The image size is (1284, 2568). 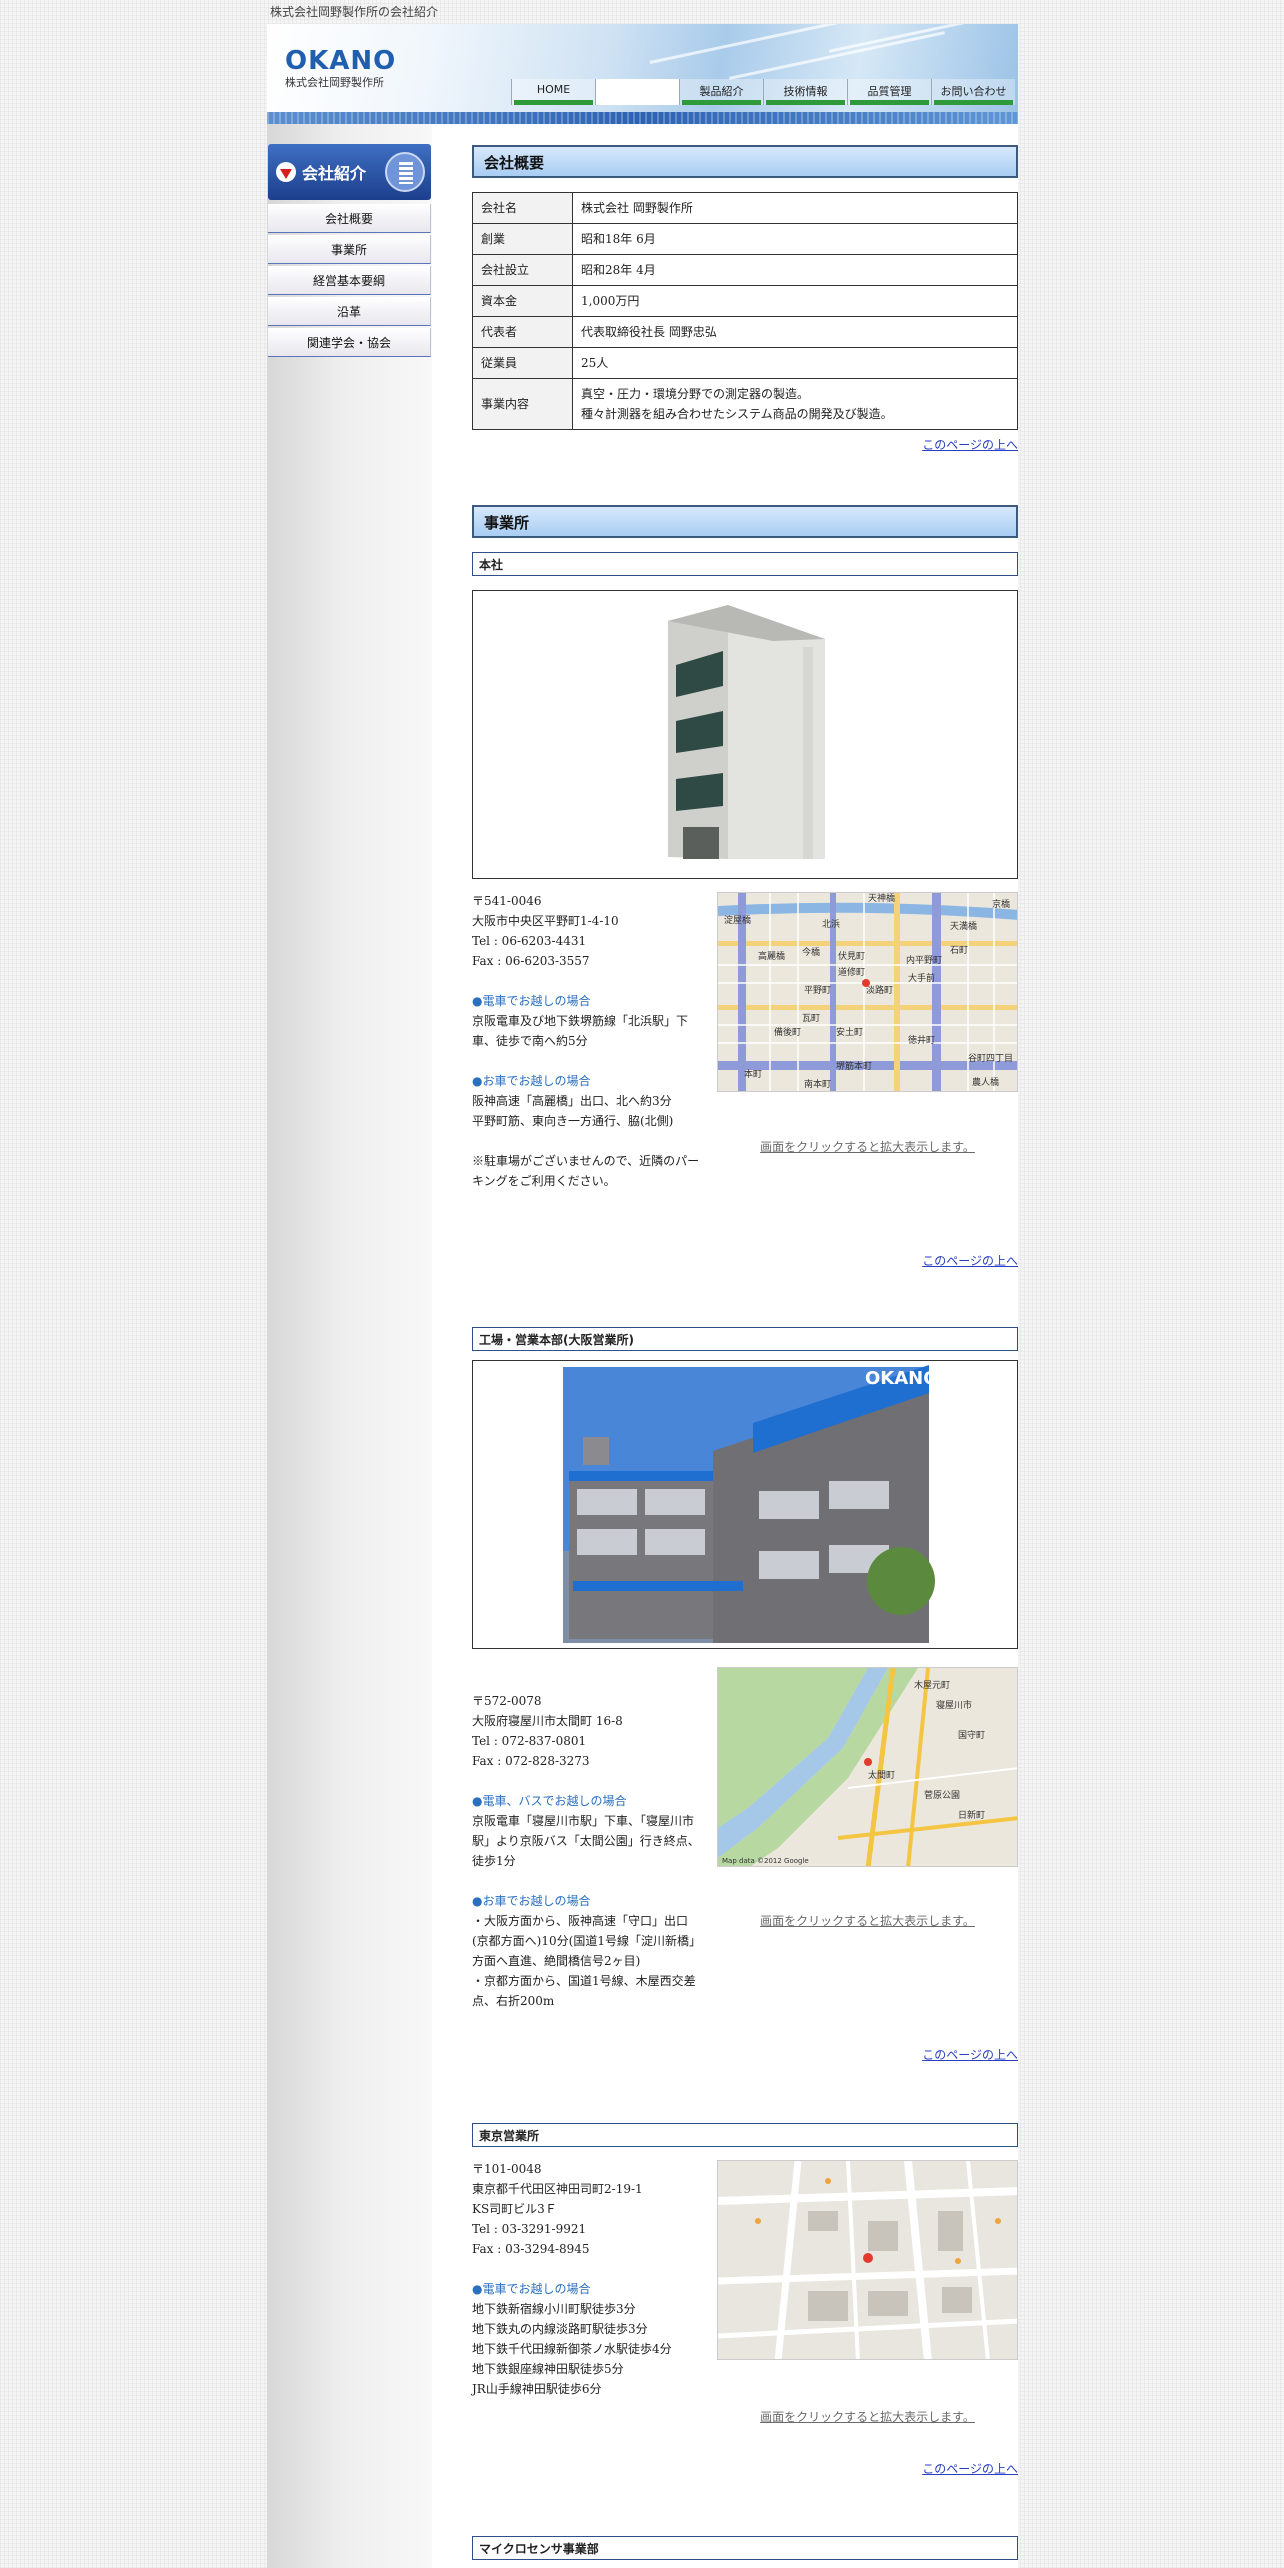 I want to click on office-title-factory: 工場・営業本部(大阪営業所), so click(x=745, y=1339).